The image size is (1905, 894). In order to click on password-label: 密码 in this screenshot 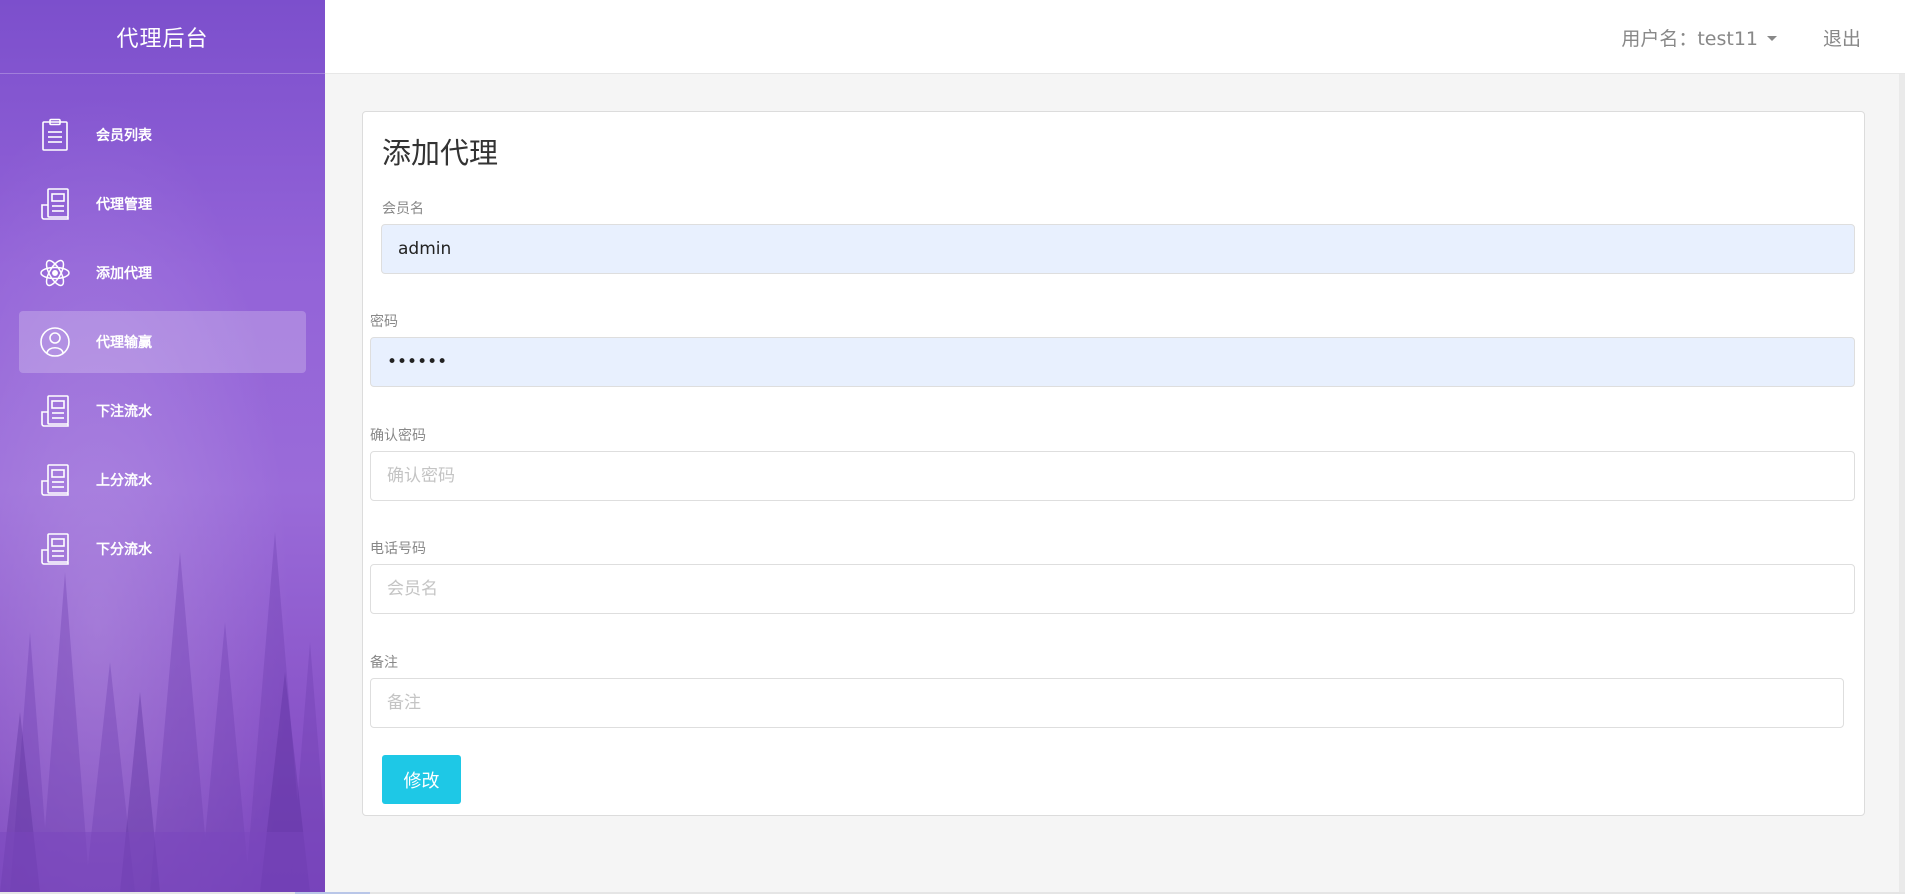, I will do `click(384, 322)`.